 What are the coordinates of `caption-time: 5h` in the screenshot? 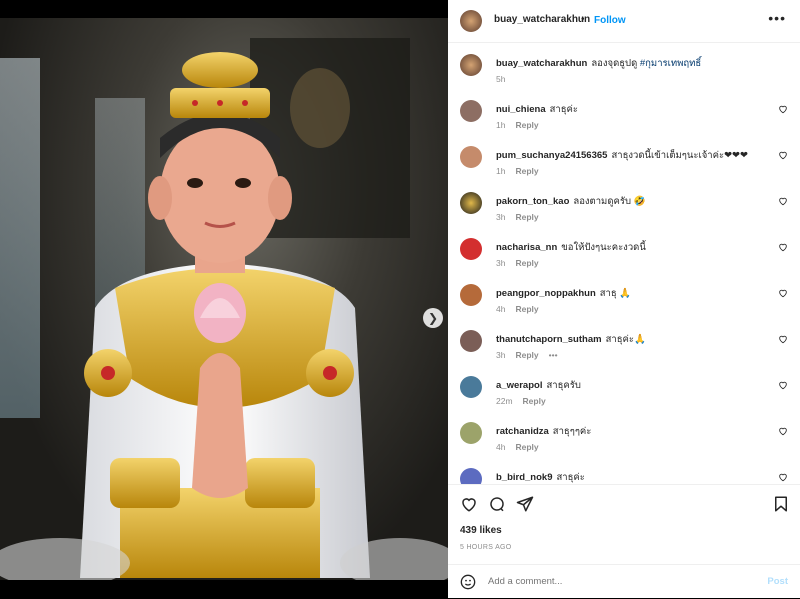 It's located at (501, 79).